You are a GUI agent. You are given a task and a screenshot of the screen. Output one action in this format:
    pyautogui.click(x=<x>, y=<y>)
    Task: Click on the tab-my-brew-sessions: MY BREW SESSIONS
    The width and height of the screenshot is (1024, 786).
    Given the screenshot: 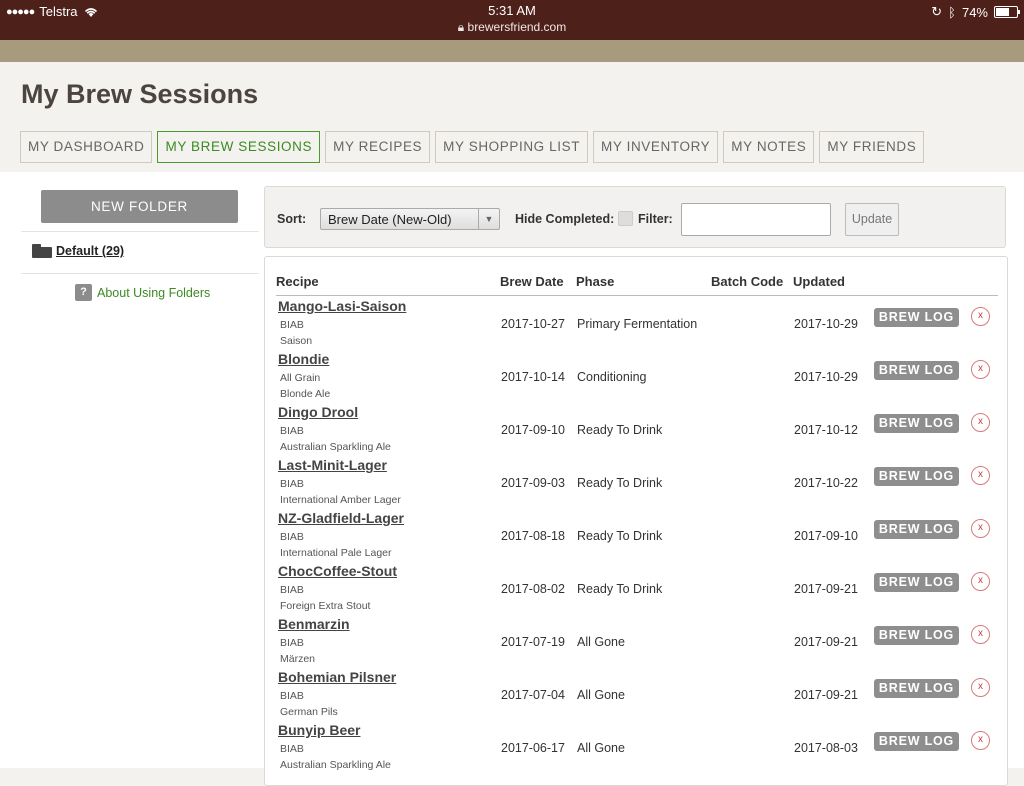 What is the action you would take?
    pyautogui.click(x=239, y=147)
    